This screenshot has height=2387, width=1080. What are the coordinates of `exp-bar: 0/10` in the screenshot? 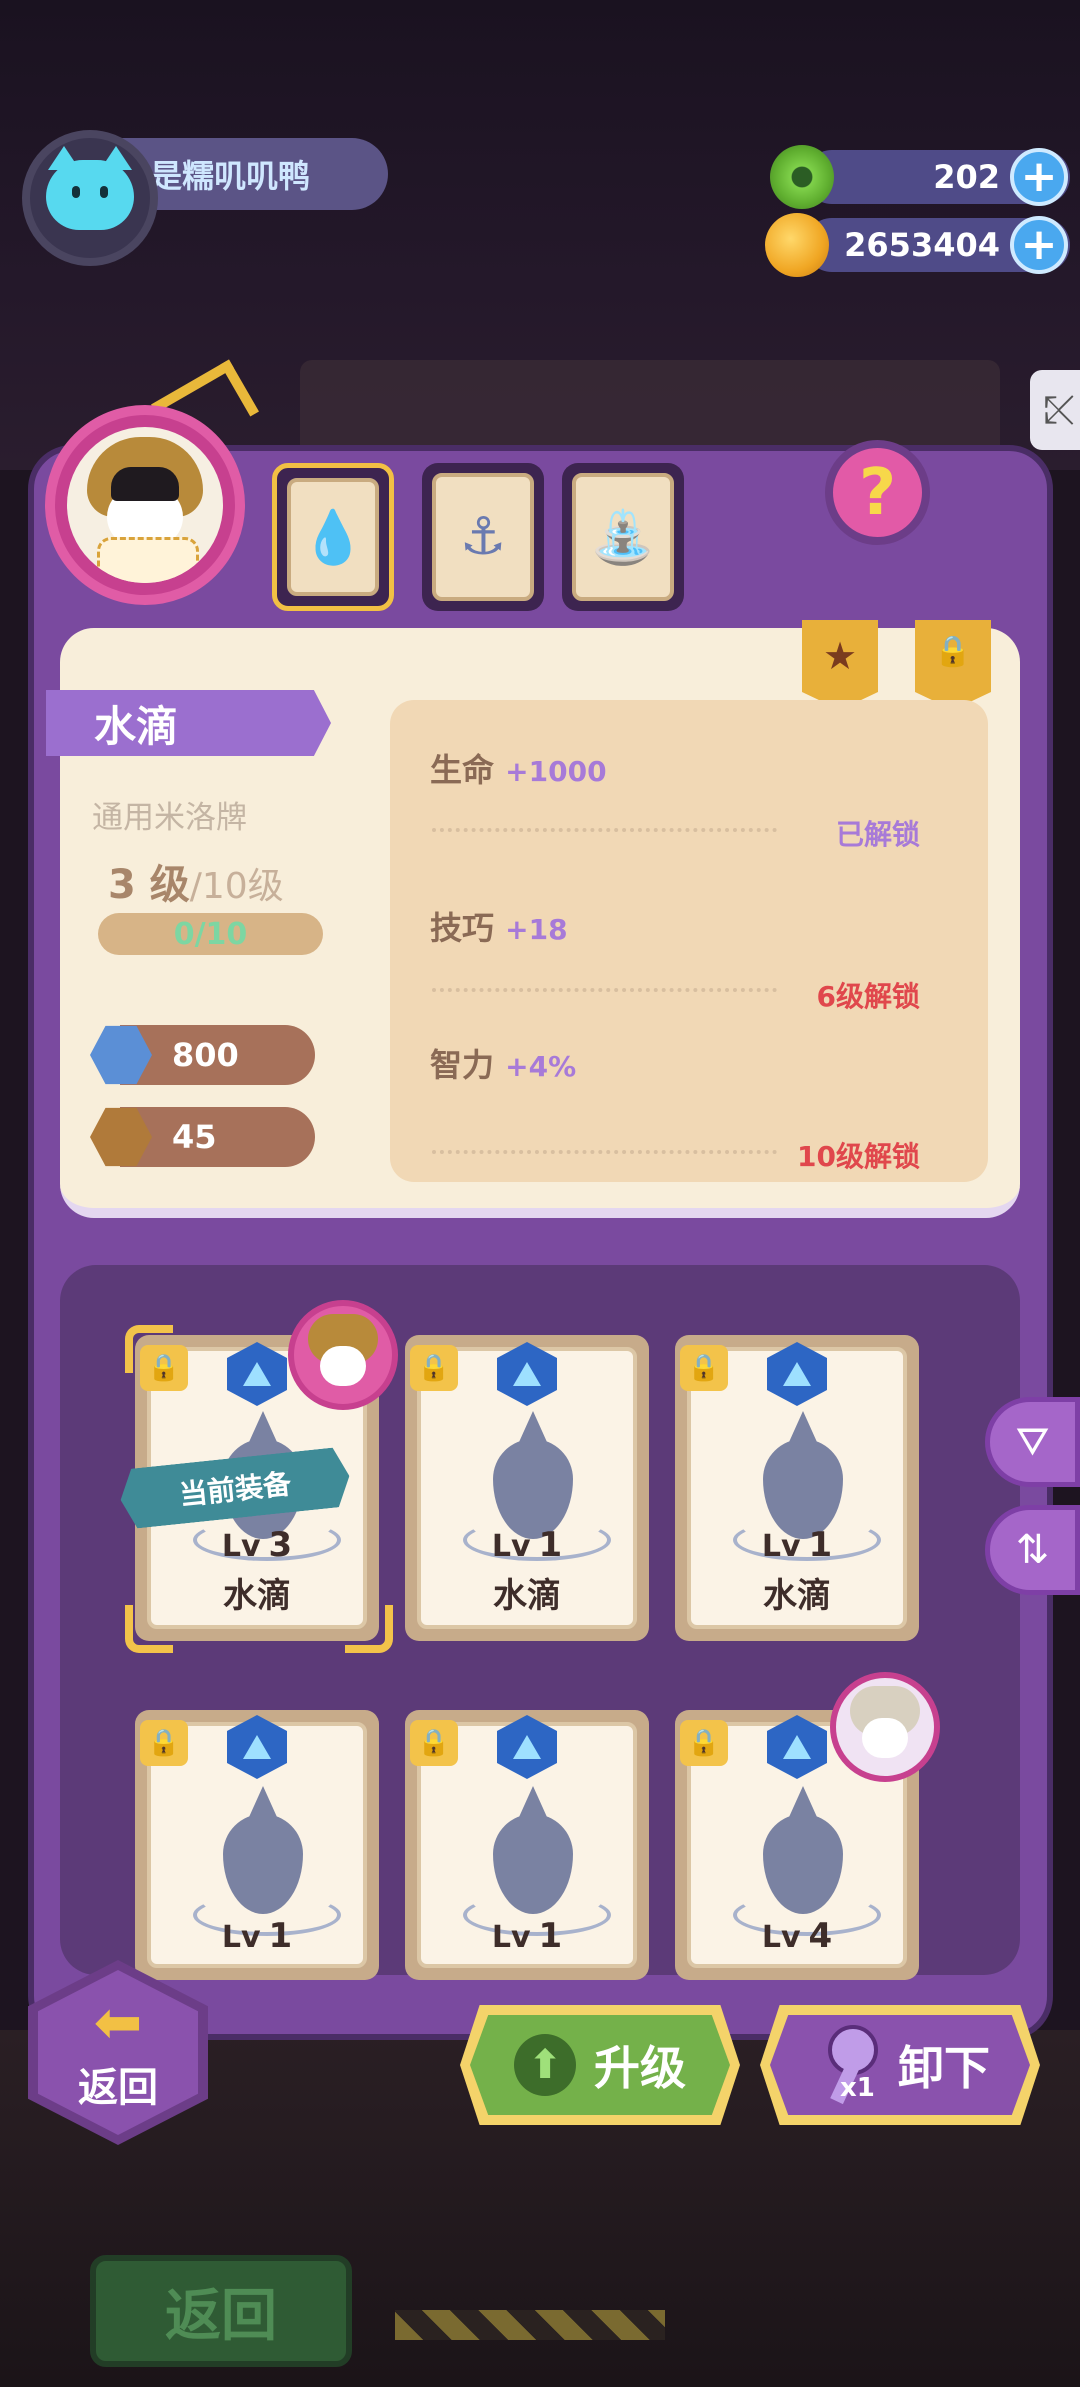 It's located at (210, 934).